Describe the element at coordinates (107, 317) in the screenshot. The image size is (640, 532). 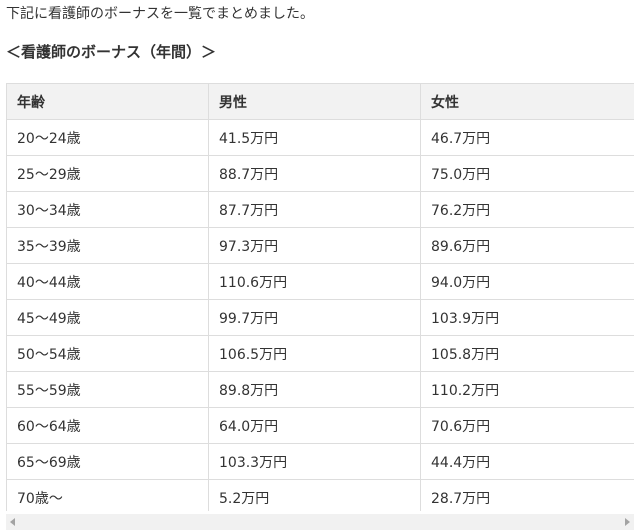
I see `cell-age: 45～49歳` at that location.